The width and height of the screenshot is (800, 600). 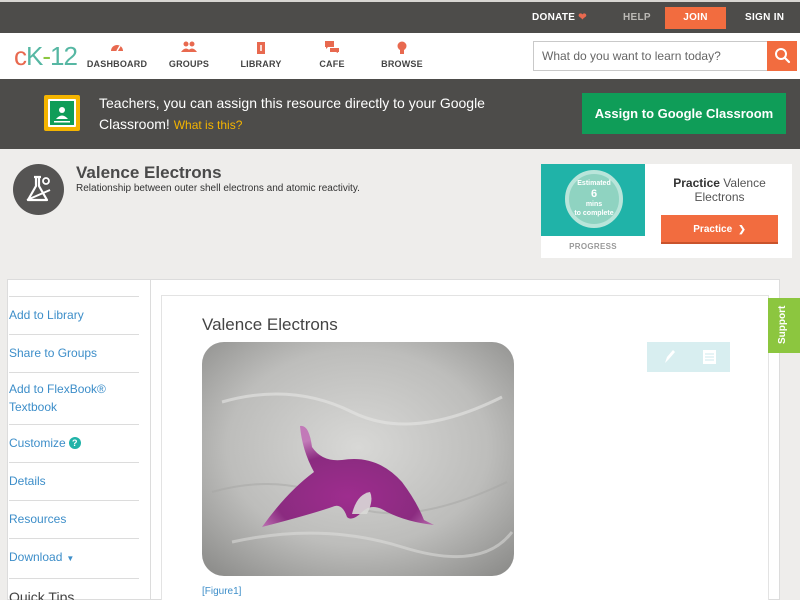 I want to click on sidebar-add-to-flexbook: Add to FlexBook® Textbook, so click(x=74, y=399).